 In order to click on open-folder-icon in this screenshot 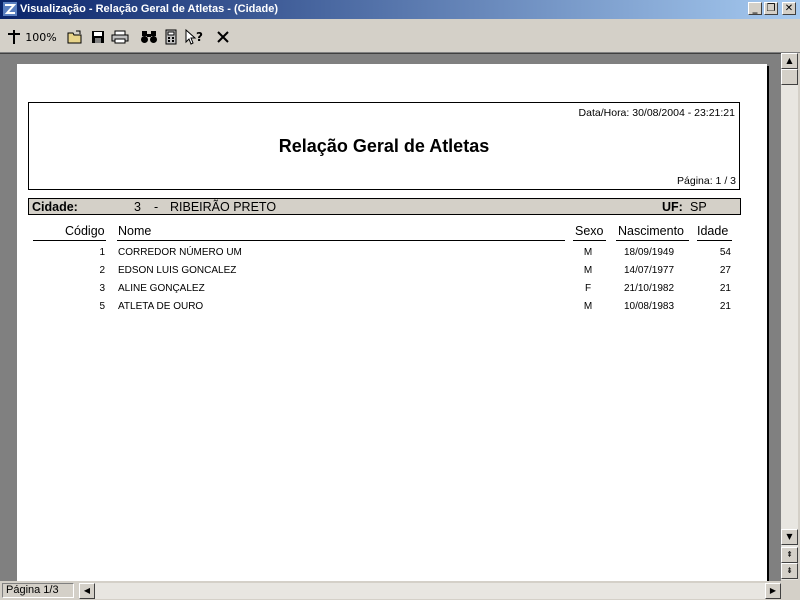, I will do `click(74, 37)`.